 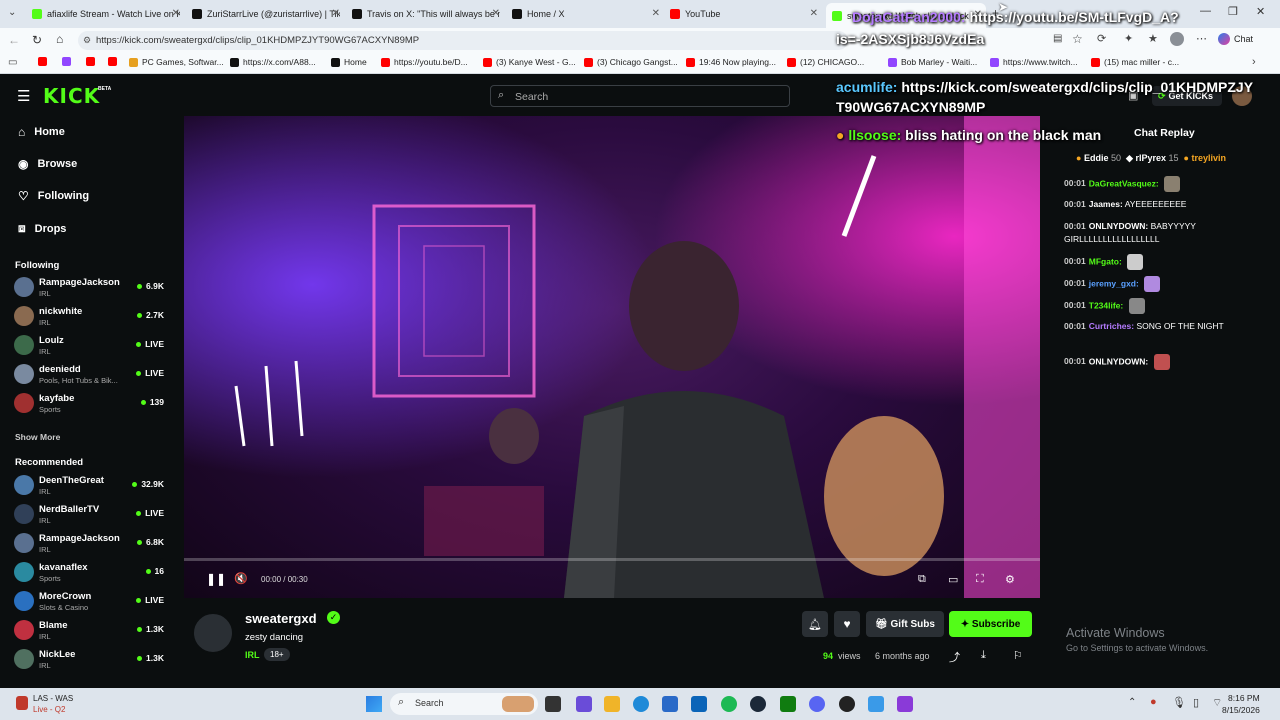 I want to click on tray-overflow-icon: ⌃, so click(x=1132, y=702).